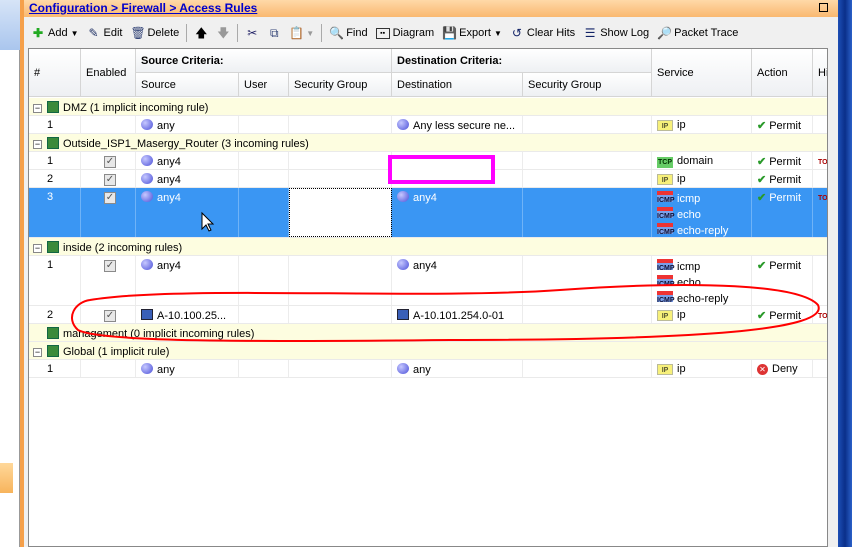 The width and height of the screenshot is (852, 547). I want to click on col-destination: Destination, so click(457, 85).